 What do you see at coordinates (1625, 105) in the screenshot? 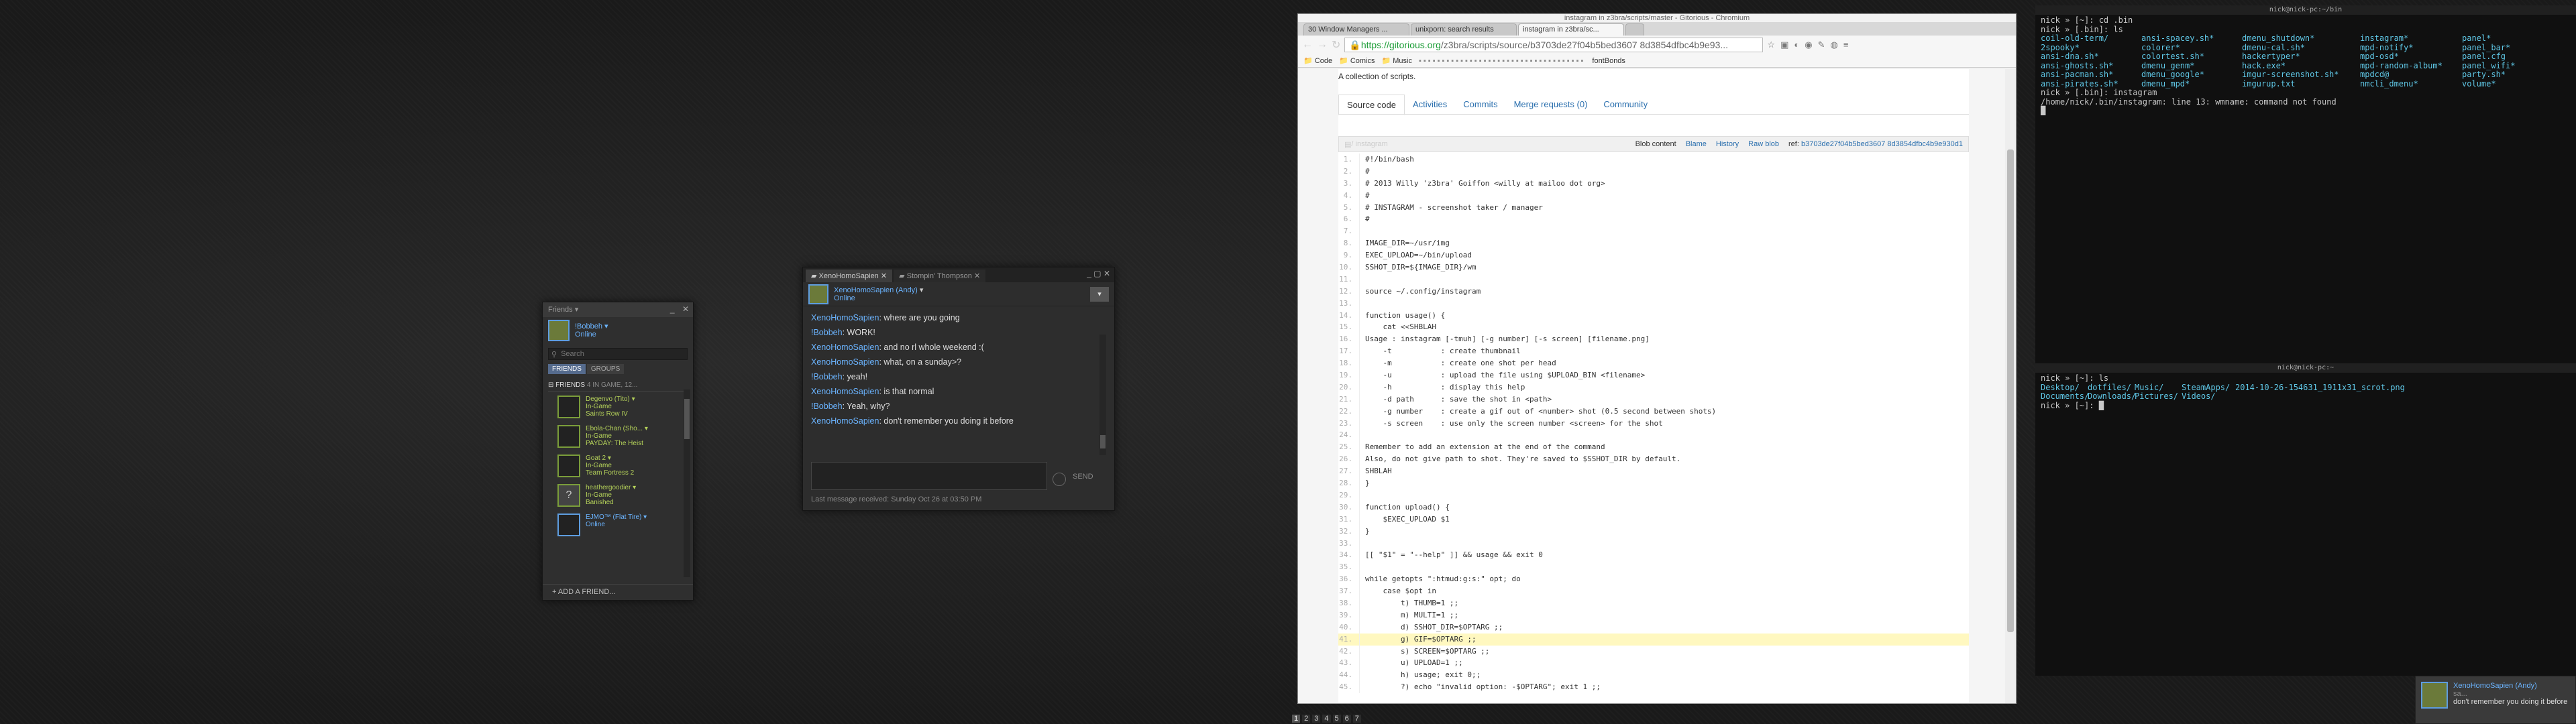
I see `tab-community: Community` at bounding box center [1625, 105].